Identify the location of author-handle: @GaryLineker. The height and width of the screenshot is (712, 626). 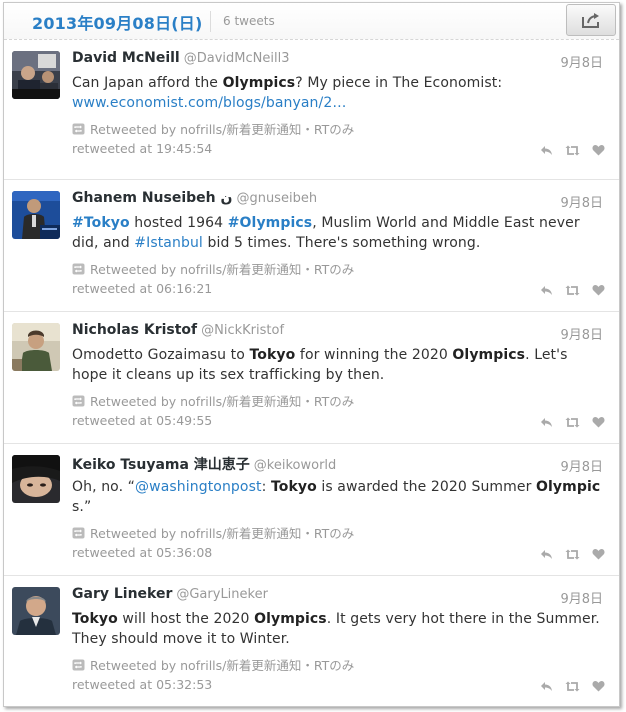
(222, 594).